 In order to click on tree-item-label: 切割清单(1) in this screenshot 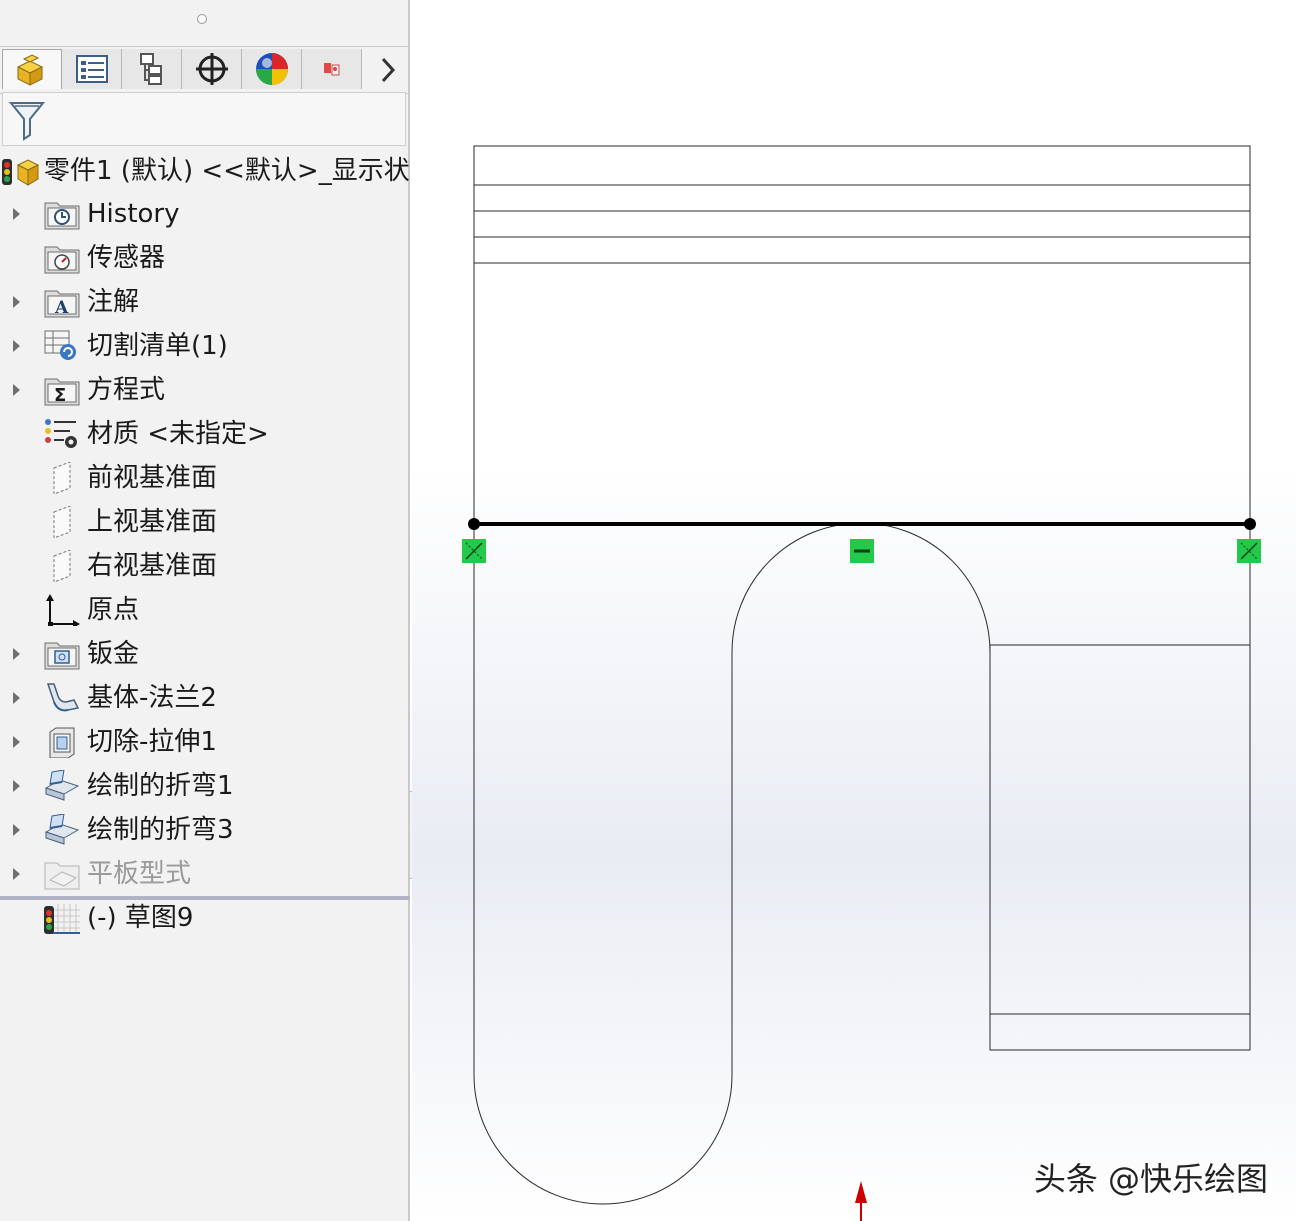, I will do `click(157, 346)`.